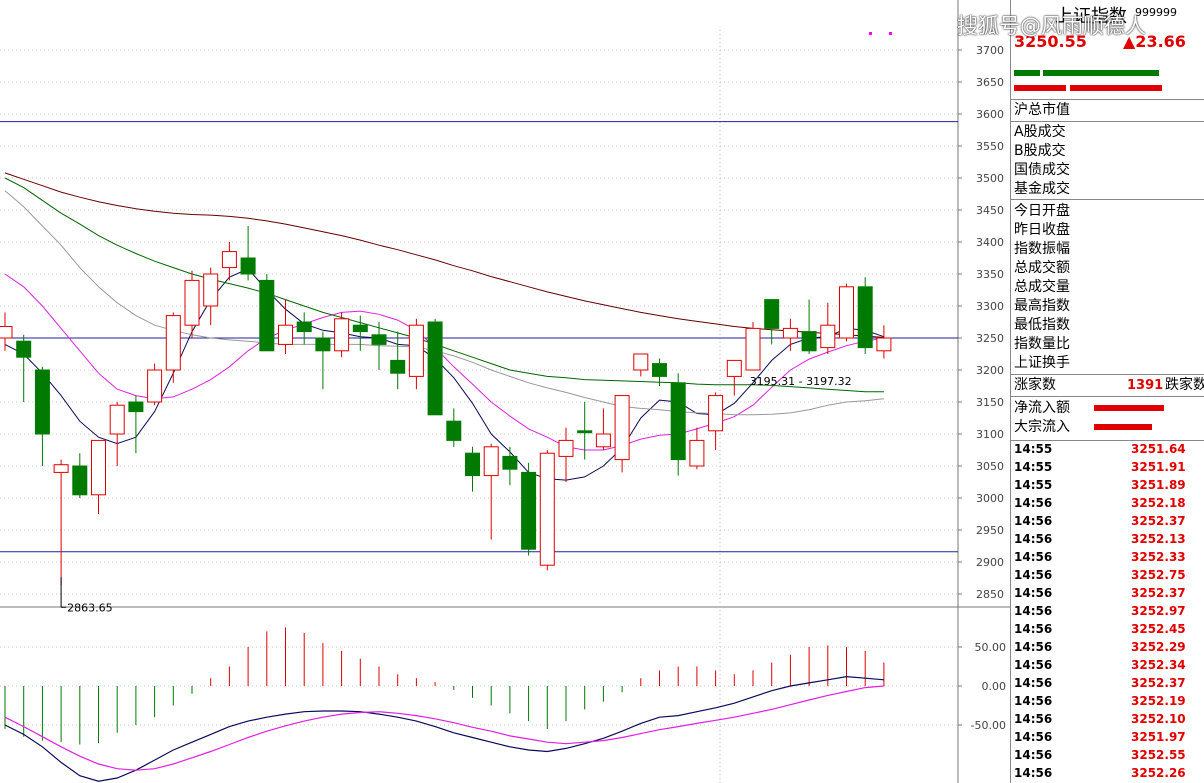 The height and width of the screenshot is (783, 1204). I want to click on advancers-value: 1391, so click(1145, 385).